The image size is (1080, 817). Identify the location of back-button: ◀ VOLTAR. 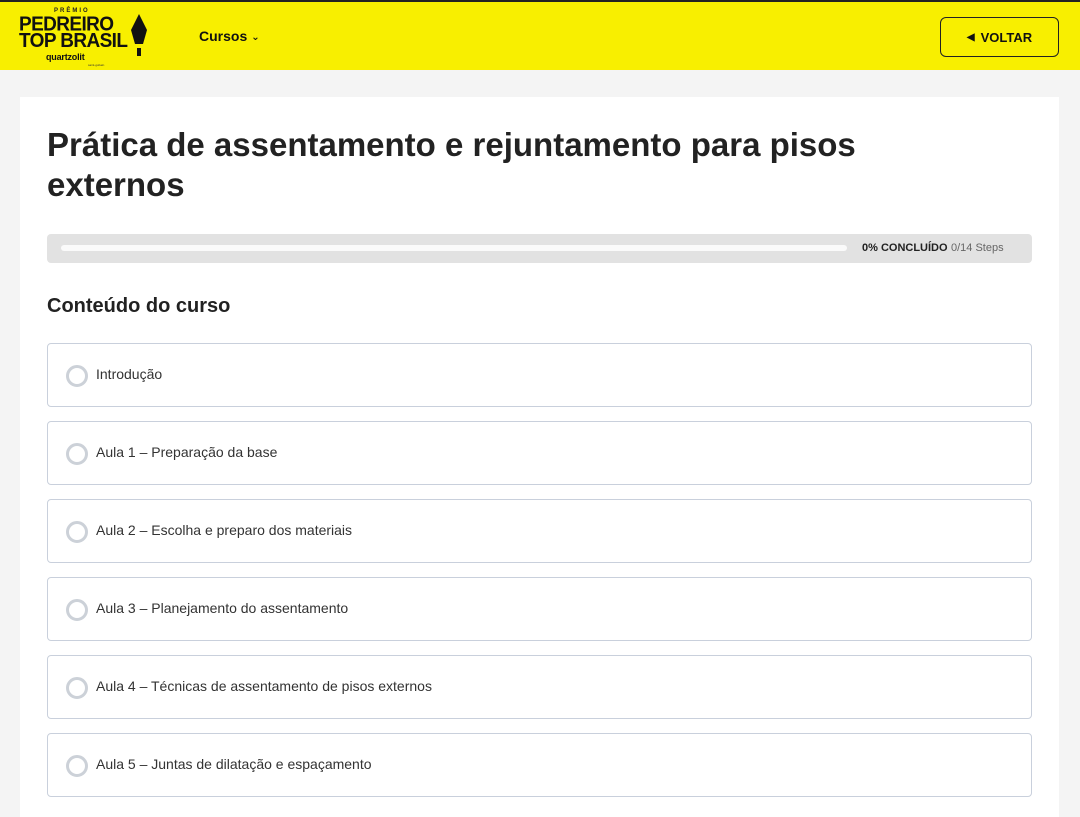
(999, 37).